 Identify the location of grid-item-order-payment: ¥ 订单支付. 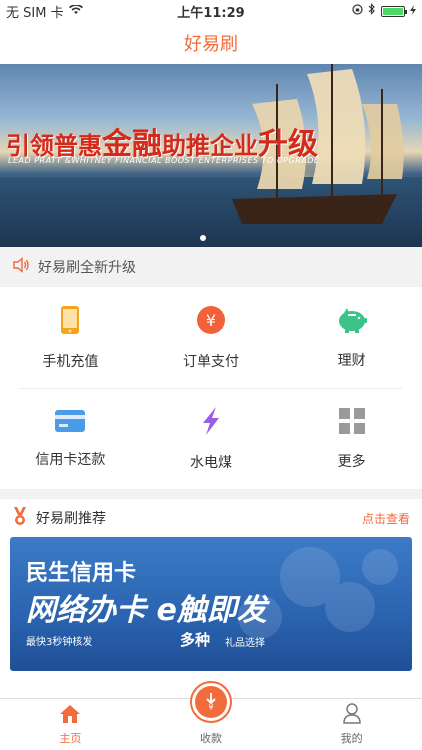
(211, 337).